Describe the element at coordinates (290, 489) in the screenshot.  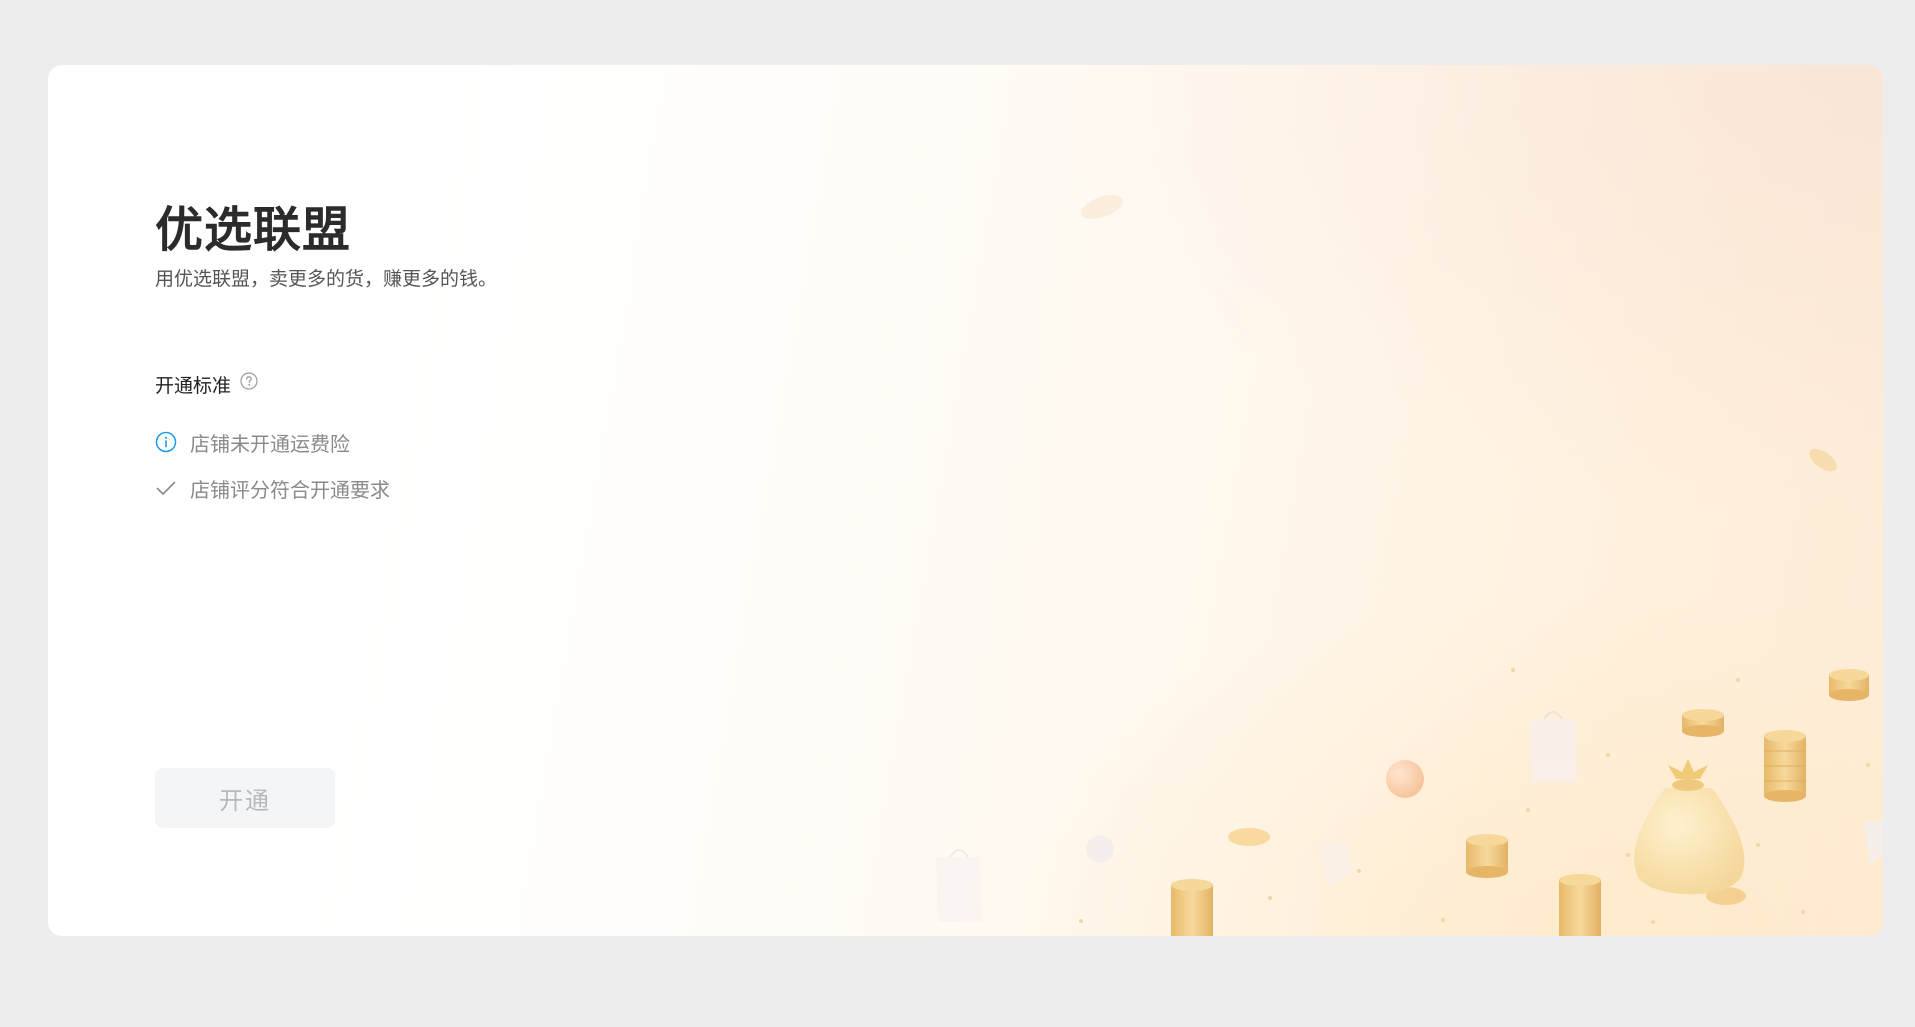
I see `criteria-item-text: 店铺评分符合开通要求` at that location.